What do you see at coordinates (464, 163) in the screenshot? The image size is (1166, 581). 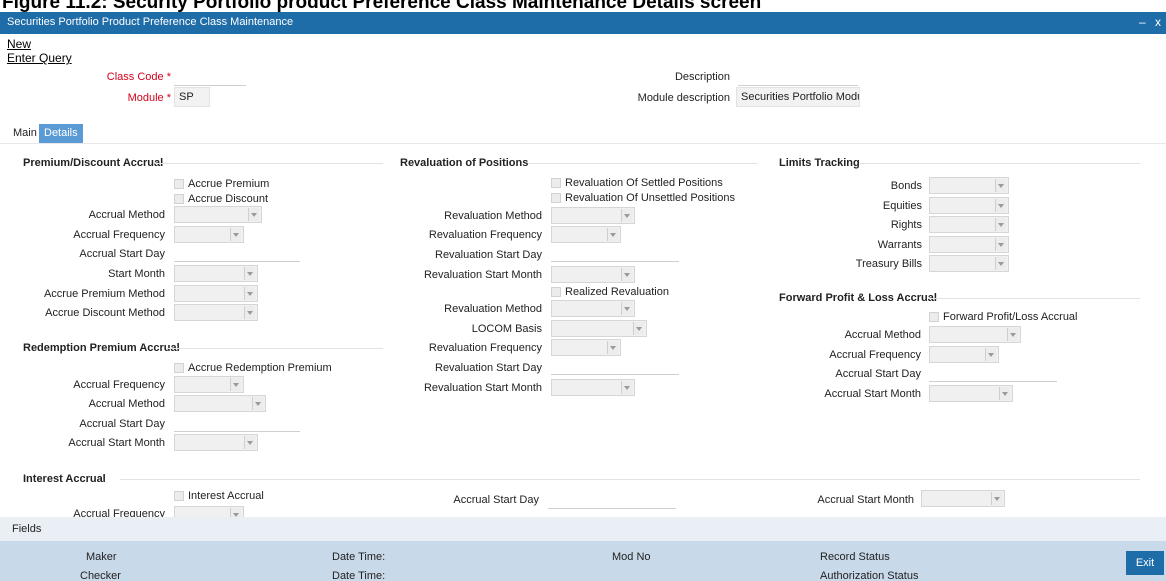 I see `revaluation-heading: Revaluation of Positions` at bounding box center [464, 163].